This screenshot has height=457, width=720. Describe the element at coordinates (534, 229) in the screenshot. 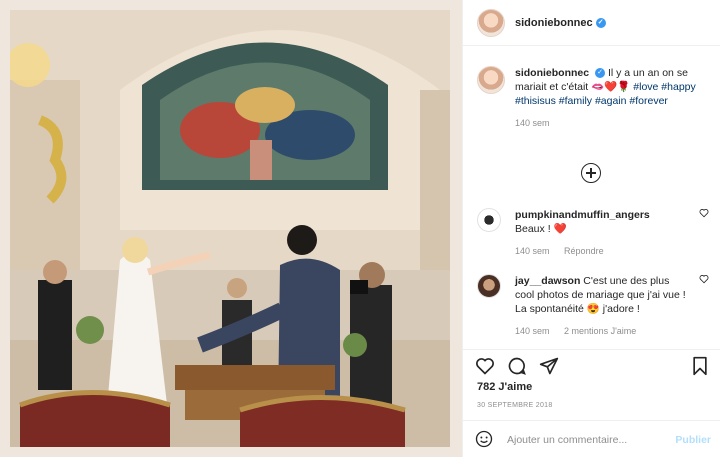

I see `comment-text: Beaux !` at that location.